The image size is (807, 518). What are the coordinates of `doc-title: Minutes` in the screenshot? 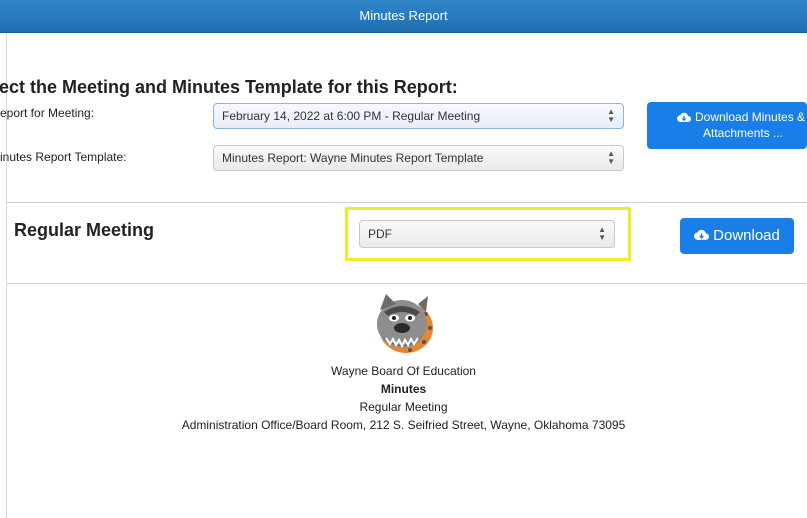 It's located at (403, 389).